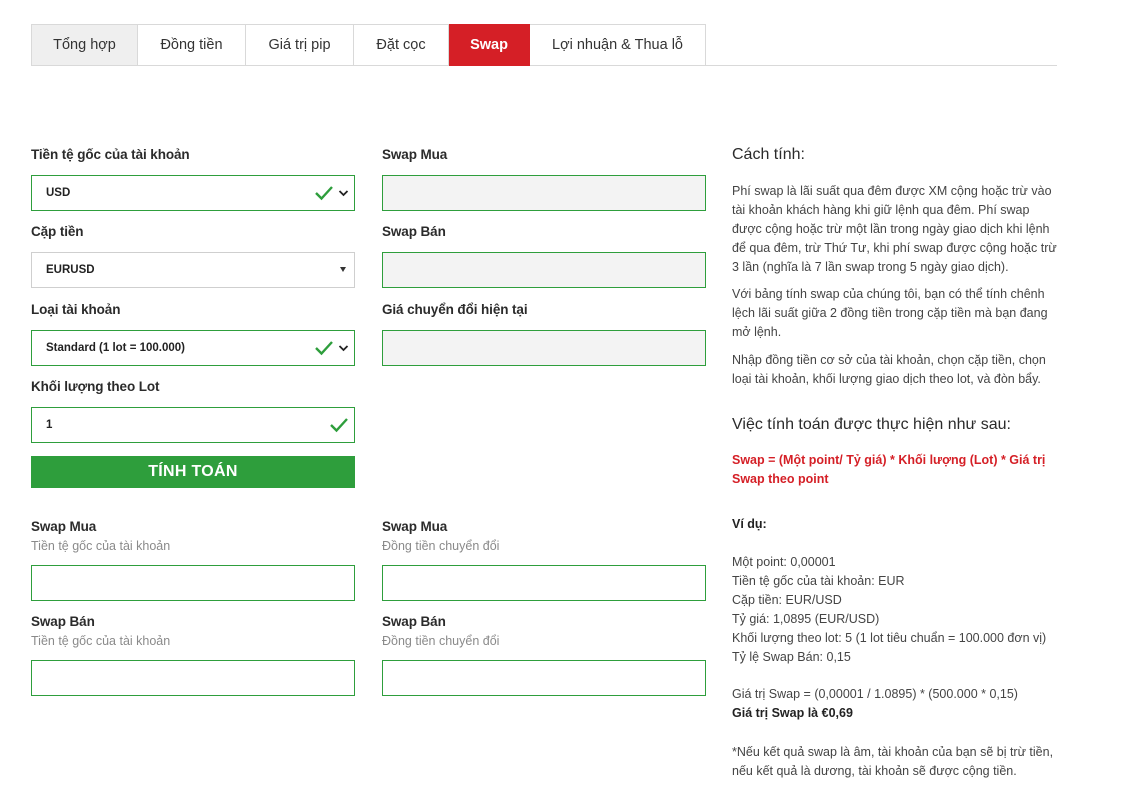  Describe the element at coordinates (818, 581) in the screenshot. I see `example-line: Tiền tệ gốc của tài khoản: EUR` at that location.